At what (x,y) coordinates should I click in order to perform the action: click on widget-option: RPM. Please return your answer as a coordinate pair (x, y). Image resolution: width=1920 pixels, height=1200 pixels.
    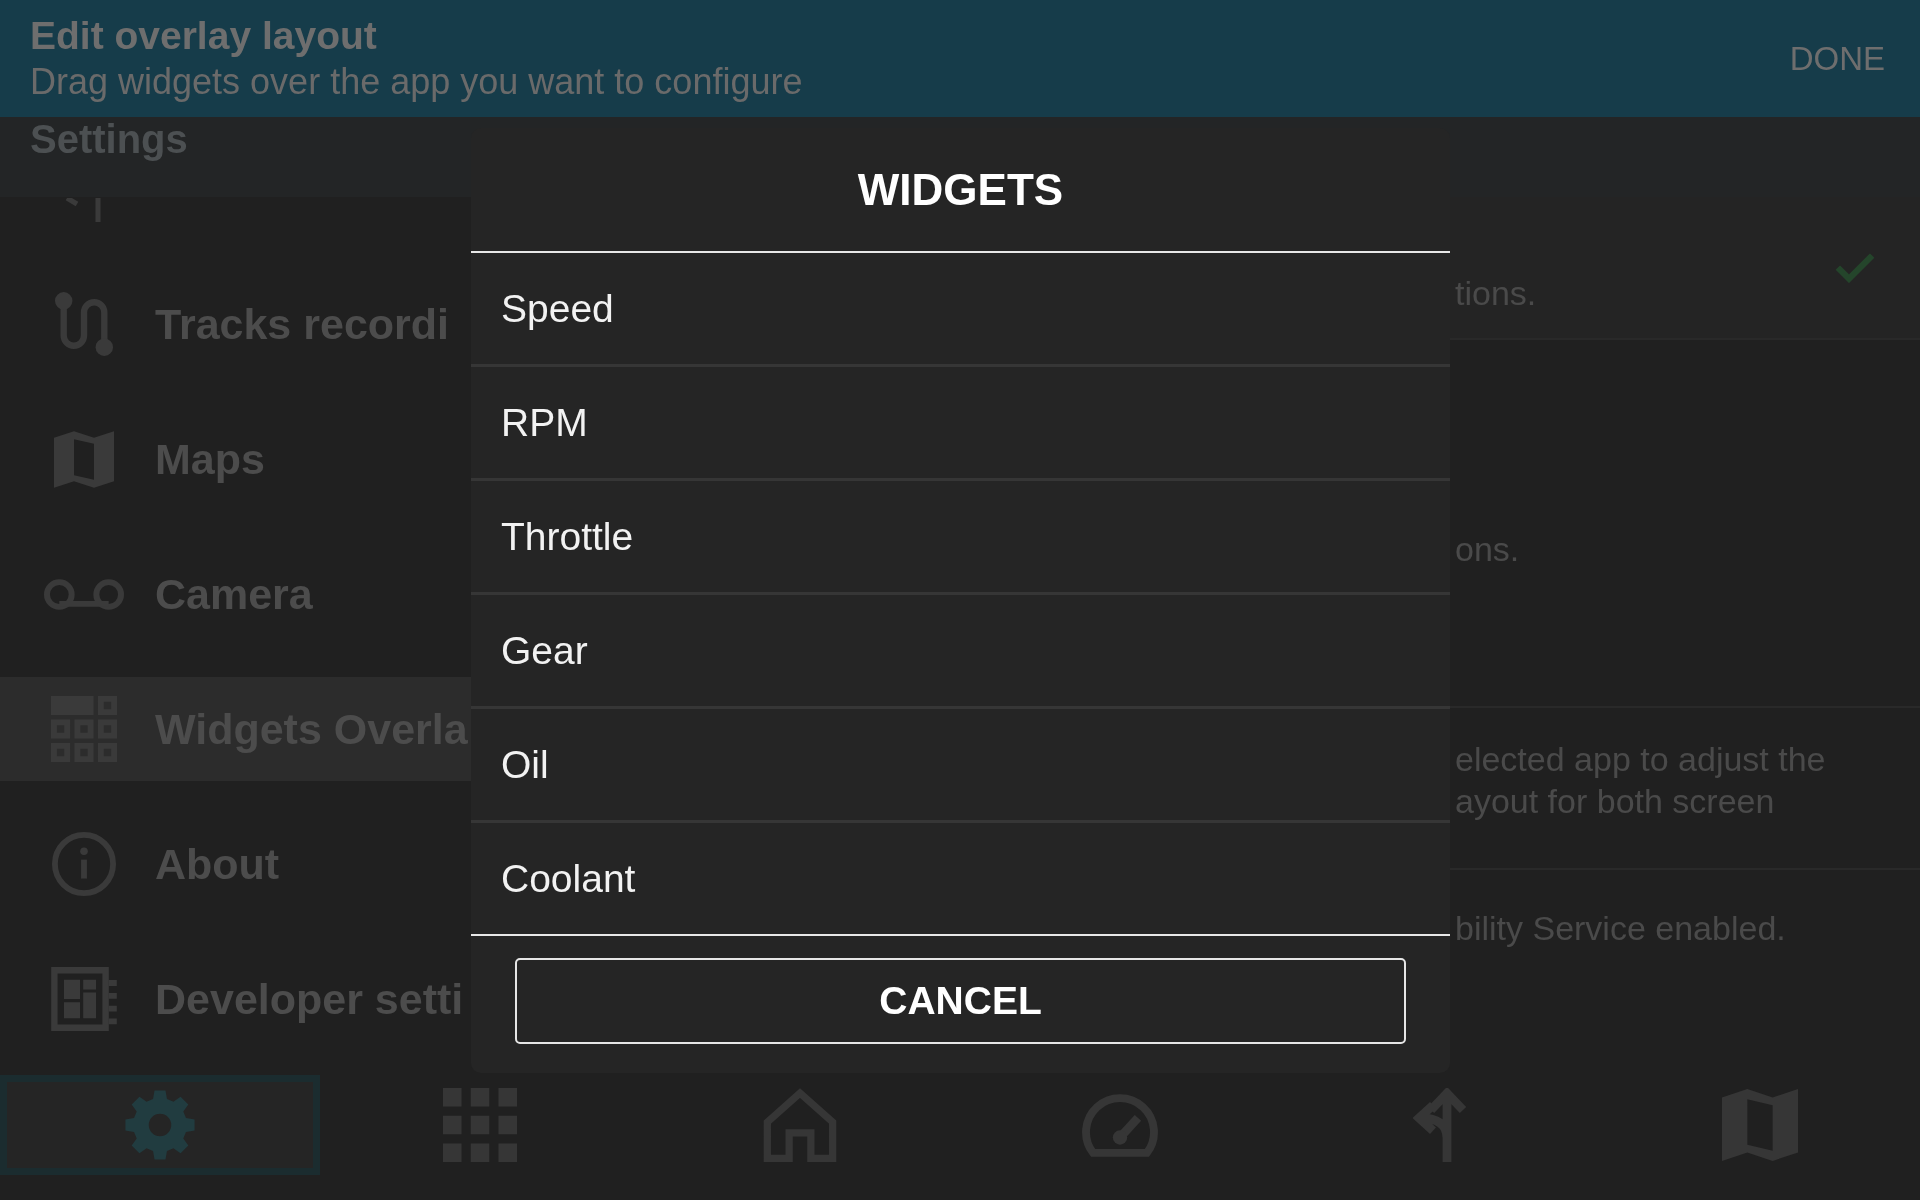
    Looking at the image, I should click on (960, 424).